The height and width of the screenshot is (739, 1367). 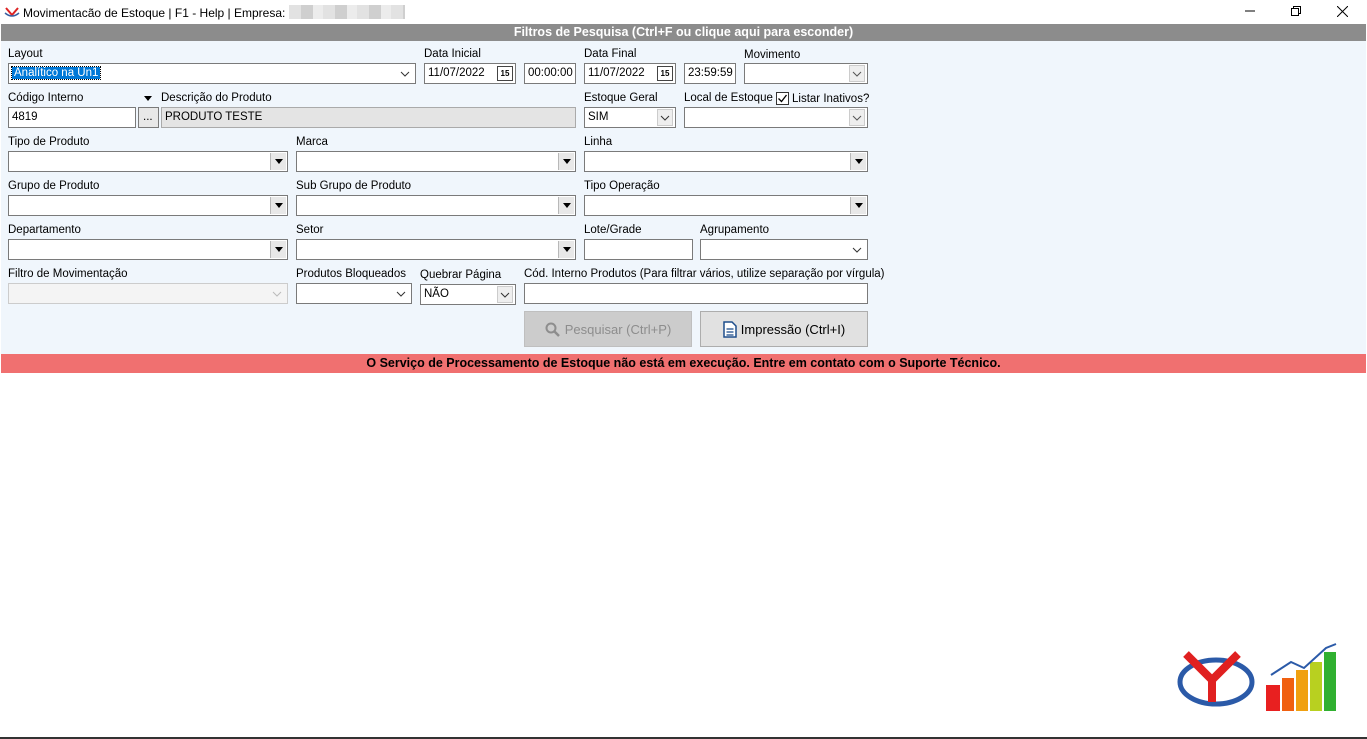 What do you see at coordinates (630, 73) in the screenshot?
I see `data-final-date-field: 11/07/2022 15` at bounding box center [630, 73].